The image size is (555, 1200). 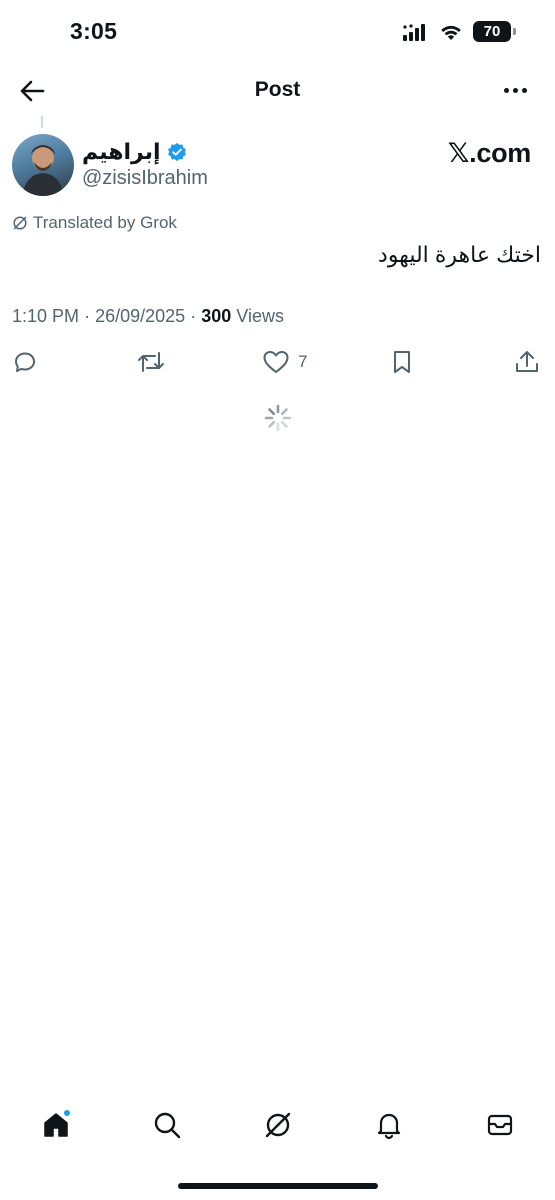 What do you see at coordinates (67, 1113) in the screenshot?
I see `home-notification-dot` at bounding box center [67, 1113].